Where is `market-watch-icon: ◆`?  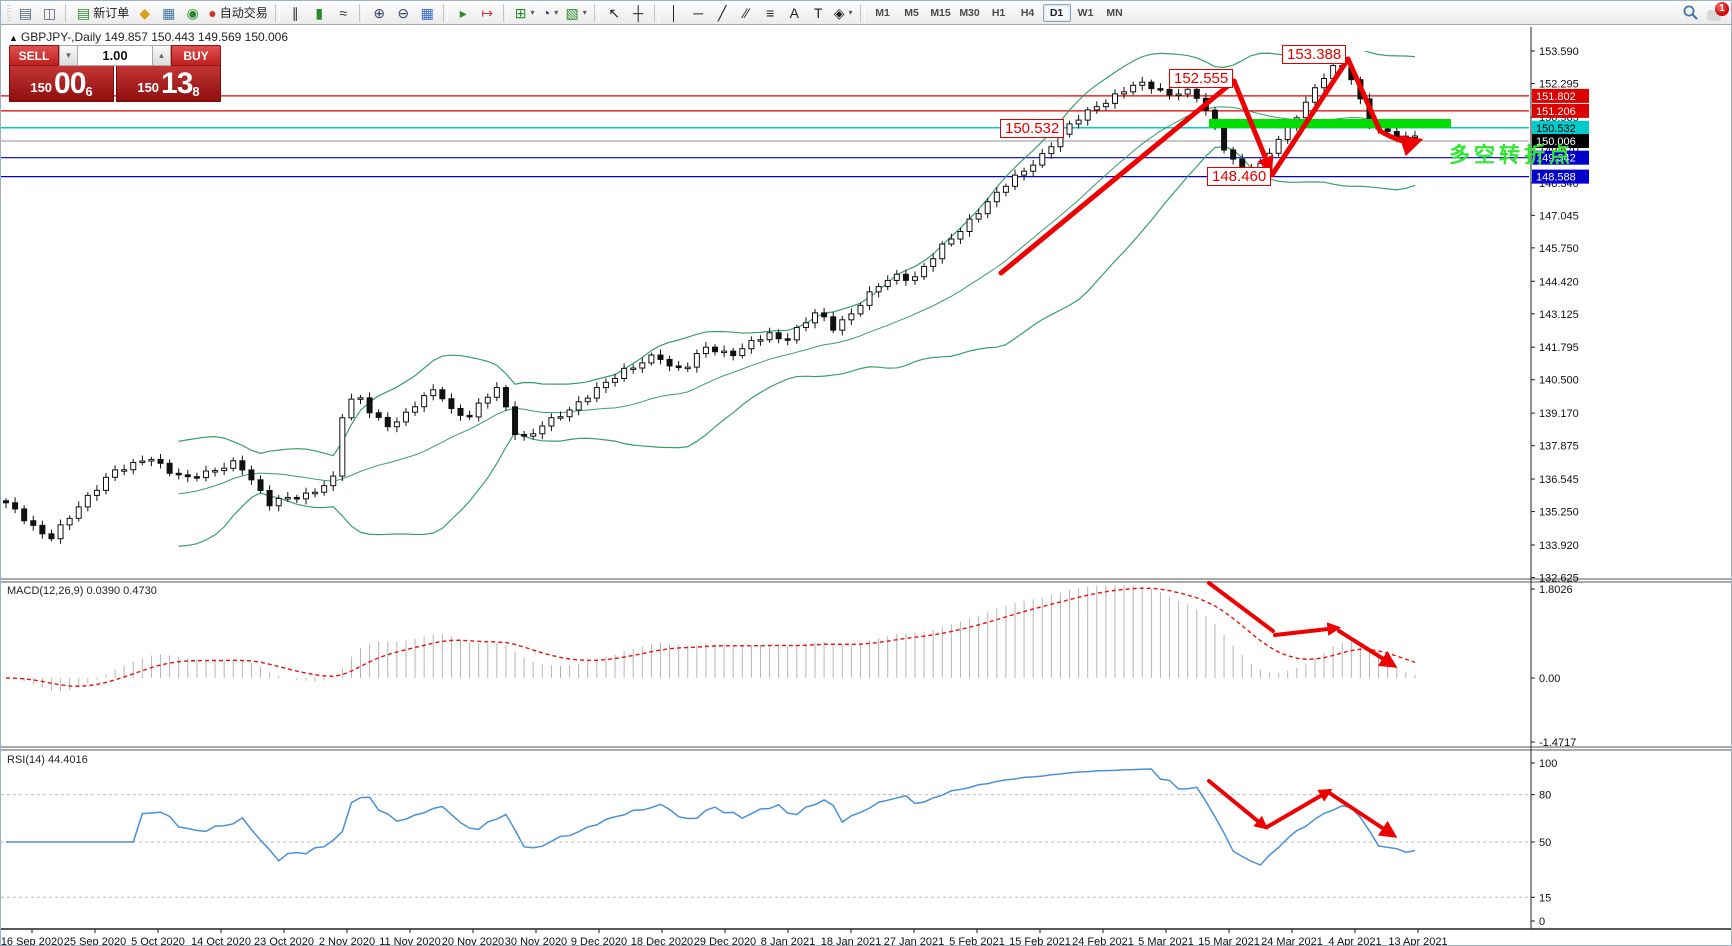 market-watch-icon: ◆ is located at coordinates (145, 12).